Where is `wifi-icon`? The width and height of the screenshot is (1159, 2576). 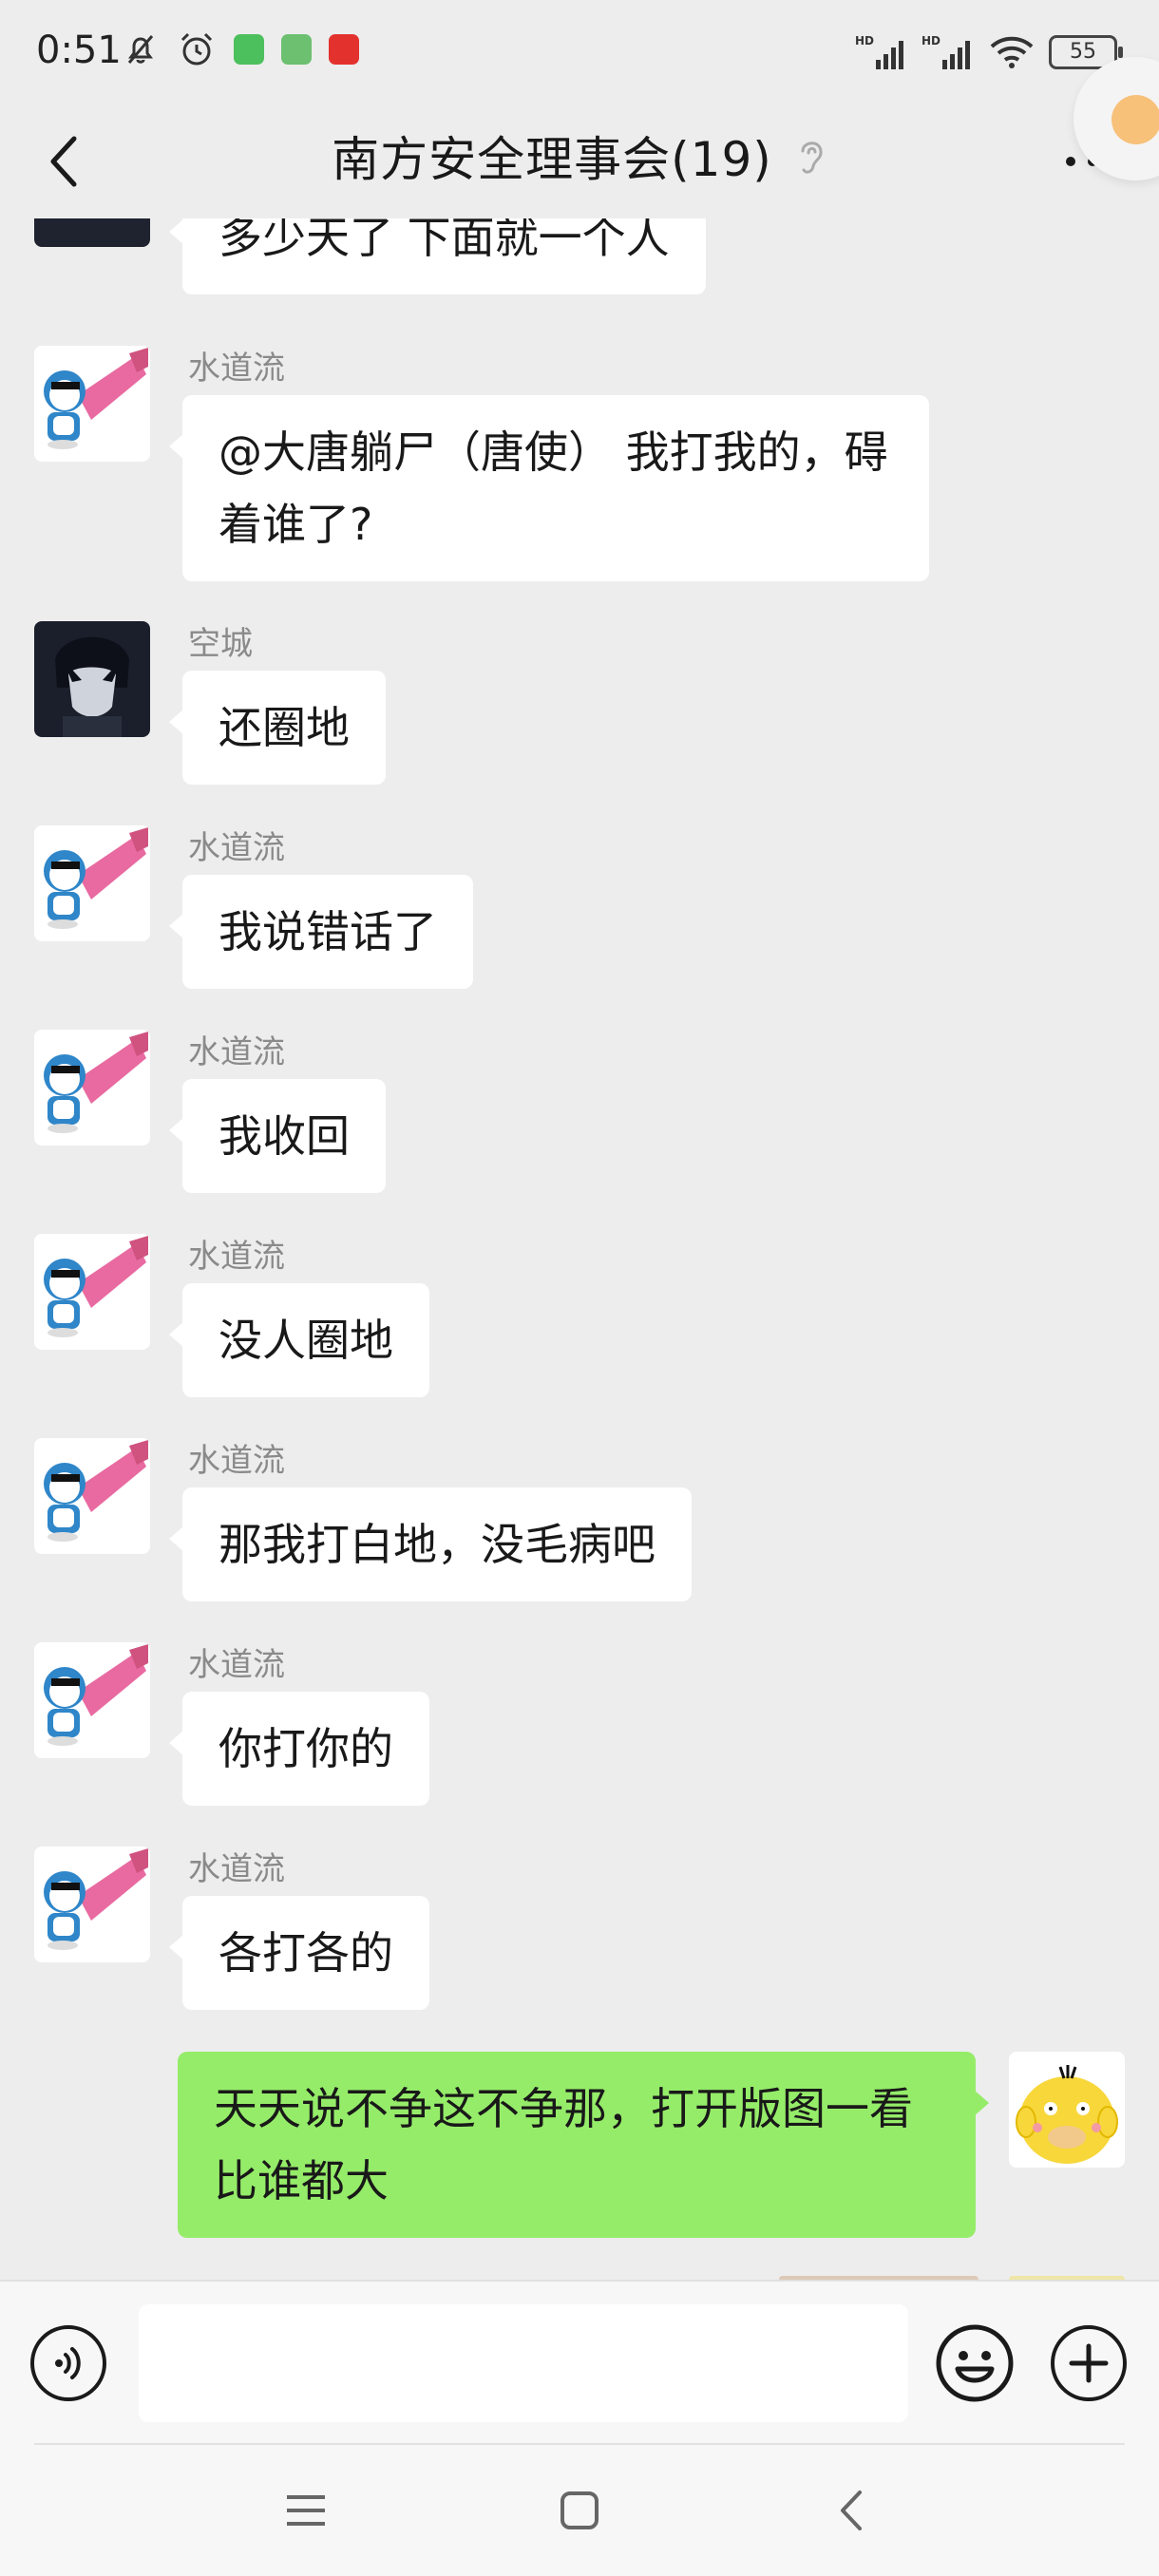 wifi-icon is located at coordinates (1012, 52).